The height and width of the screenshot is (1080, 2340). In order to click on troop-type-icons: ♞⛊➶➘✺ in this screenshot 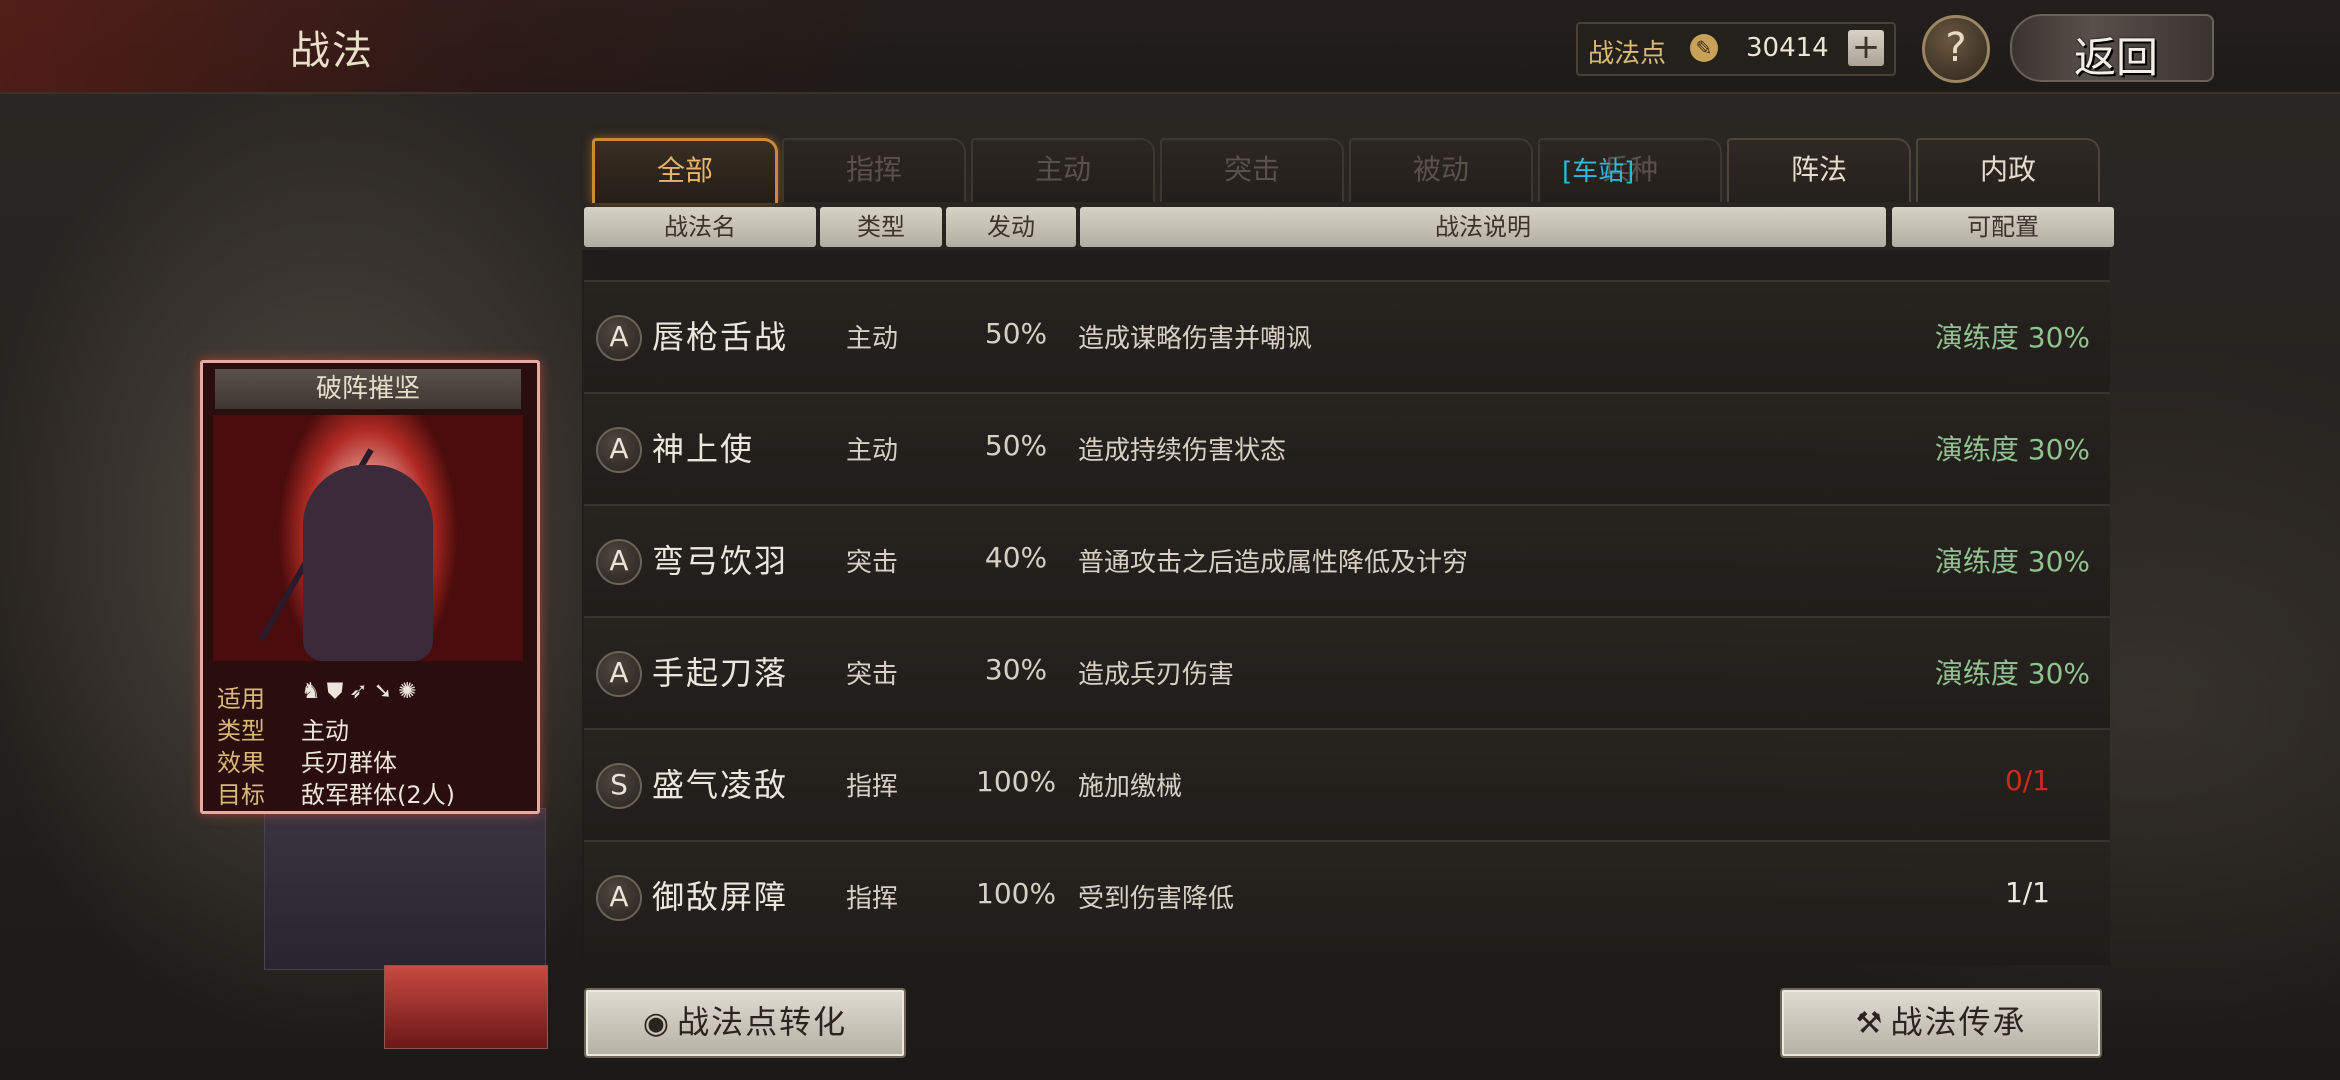, I will do `click(362, 691)`.